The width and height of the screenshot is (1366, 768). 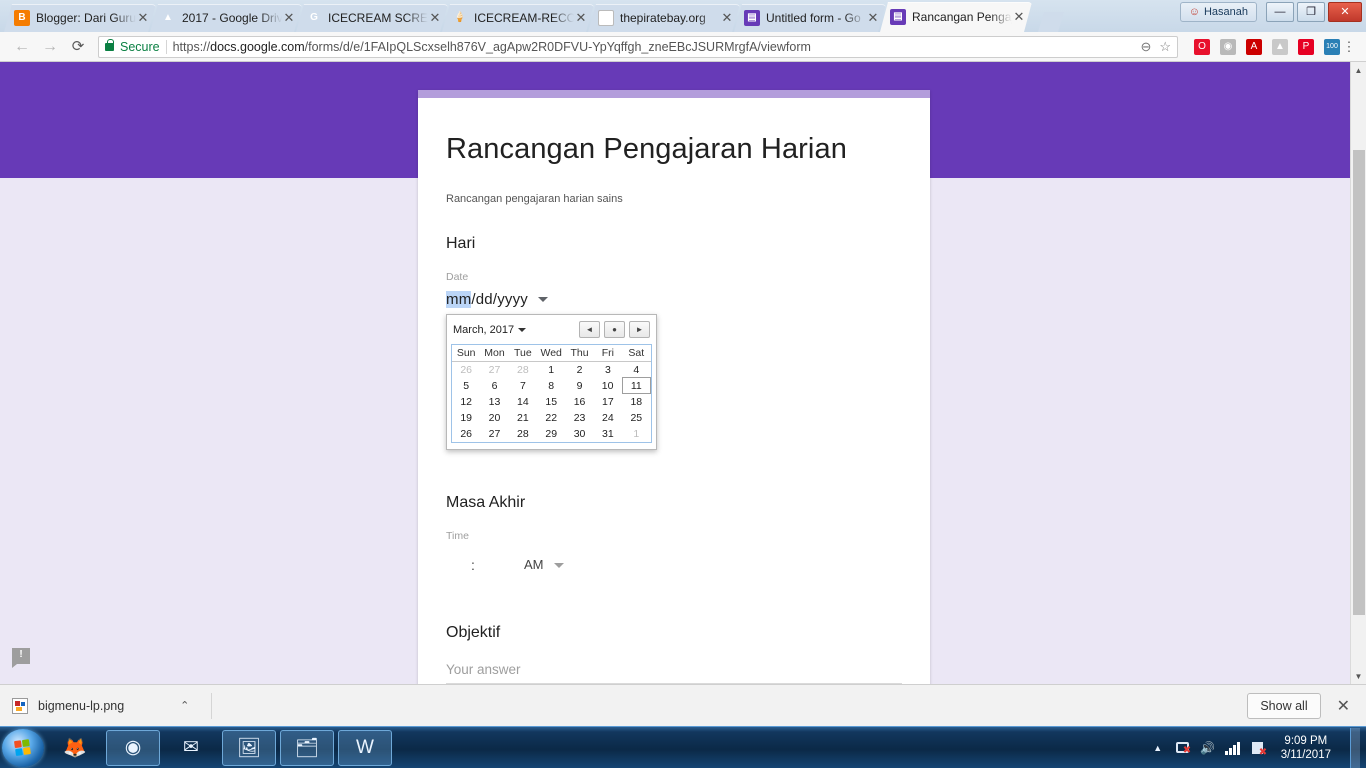 I want to click on page-scrollbar: ▲ ▼, so click(x=1358, y=373).